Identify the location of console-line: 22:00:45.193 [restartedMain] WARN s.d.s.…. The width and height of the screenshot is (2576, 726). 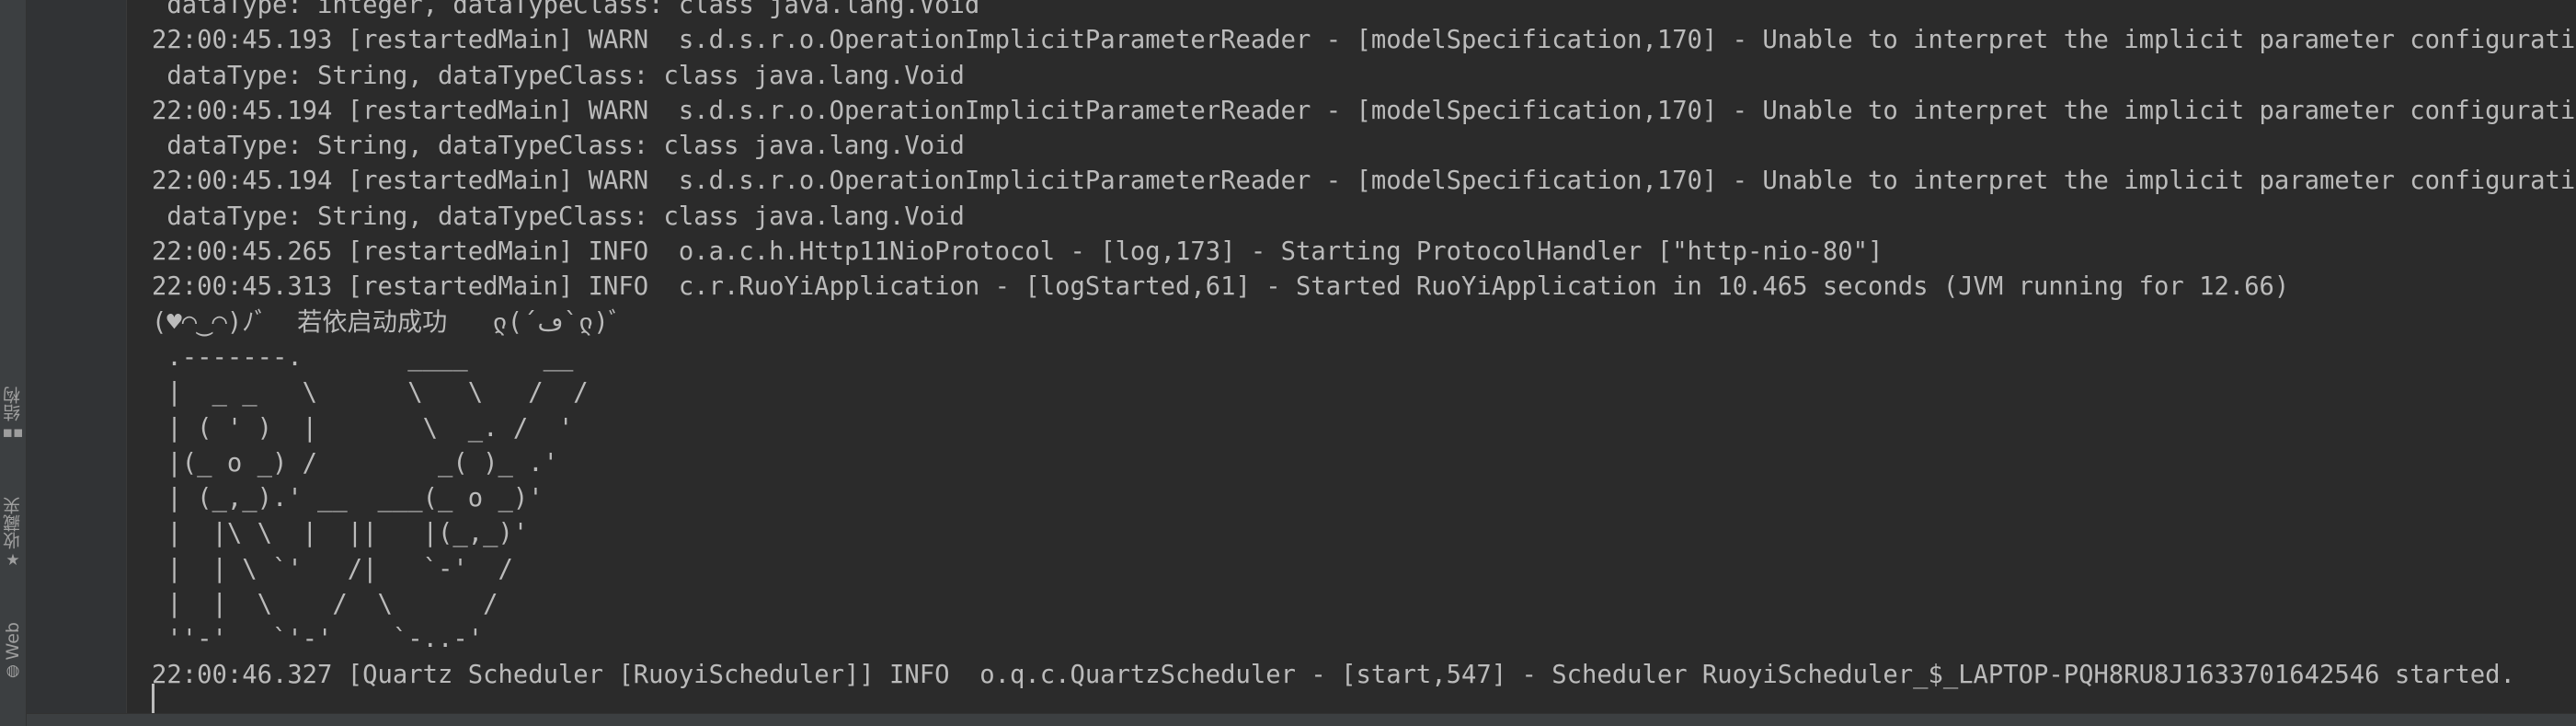
(1364, 40).